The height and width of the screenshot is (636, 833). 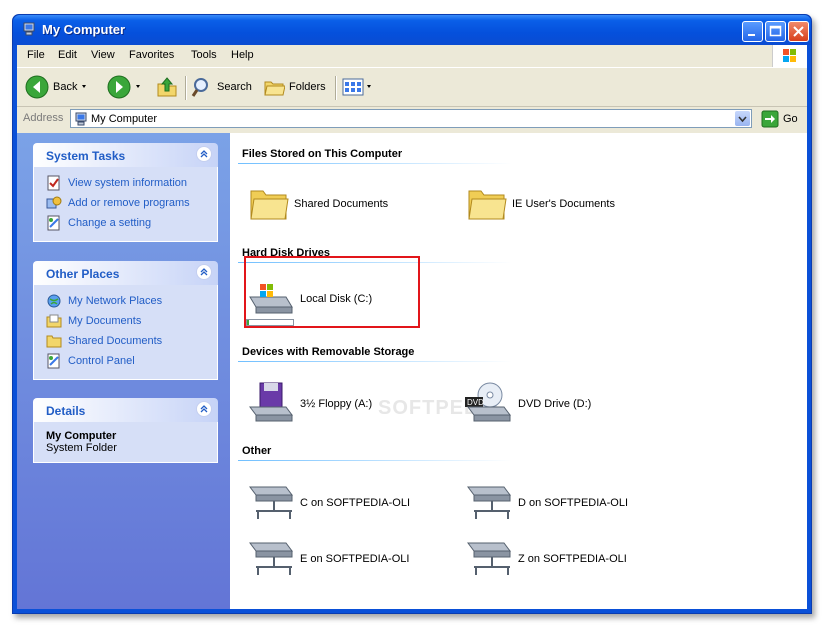 What do you see at coordinates (54, 202) in the screenshot?
I see `add-remove-programs-icon` at bounding box center [54, 202].